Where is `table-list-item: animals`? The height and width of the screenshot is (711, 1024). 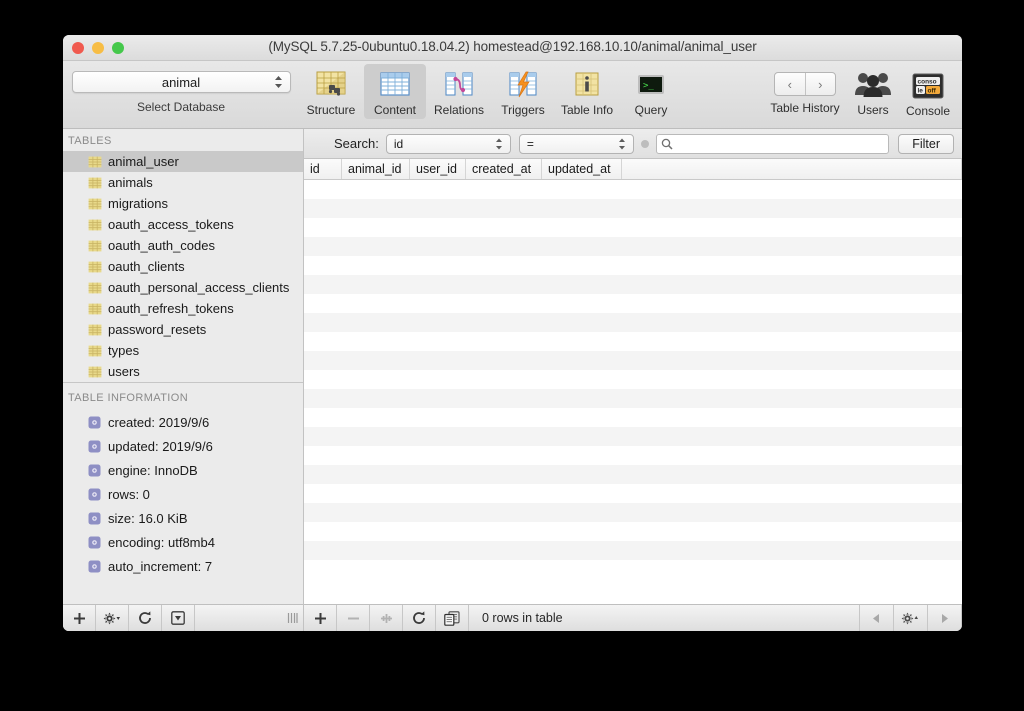 table-list-item: animals is located at coordinates (183, 182).